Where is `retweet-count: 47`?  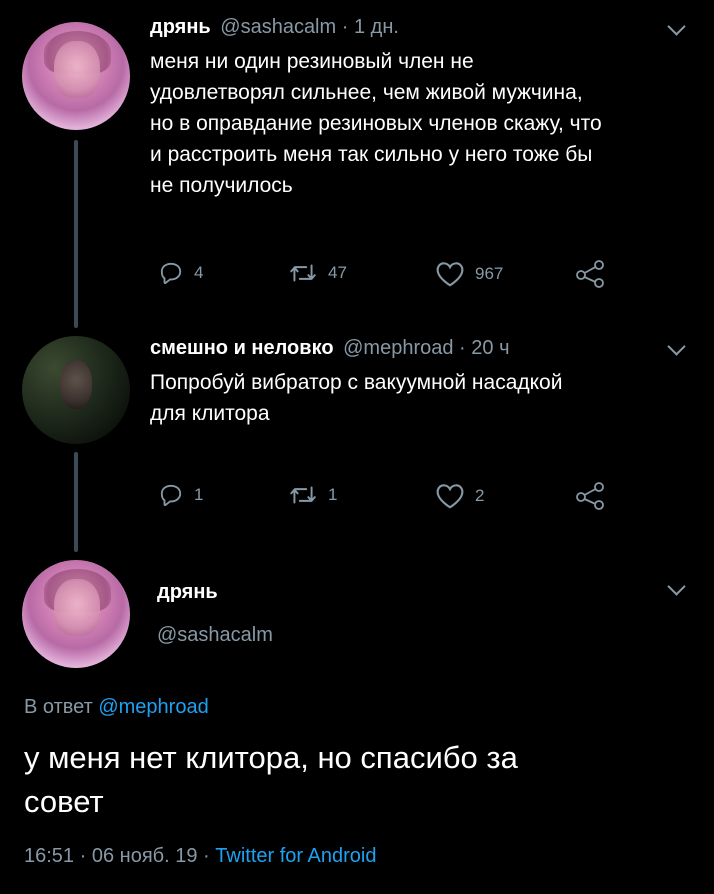
retweet-count: 47 is located at coordinates (337, 272).